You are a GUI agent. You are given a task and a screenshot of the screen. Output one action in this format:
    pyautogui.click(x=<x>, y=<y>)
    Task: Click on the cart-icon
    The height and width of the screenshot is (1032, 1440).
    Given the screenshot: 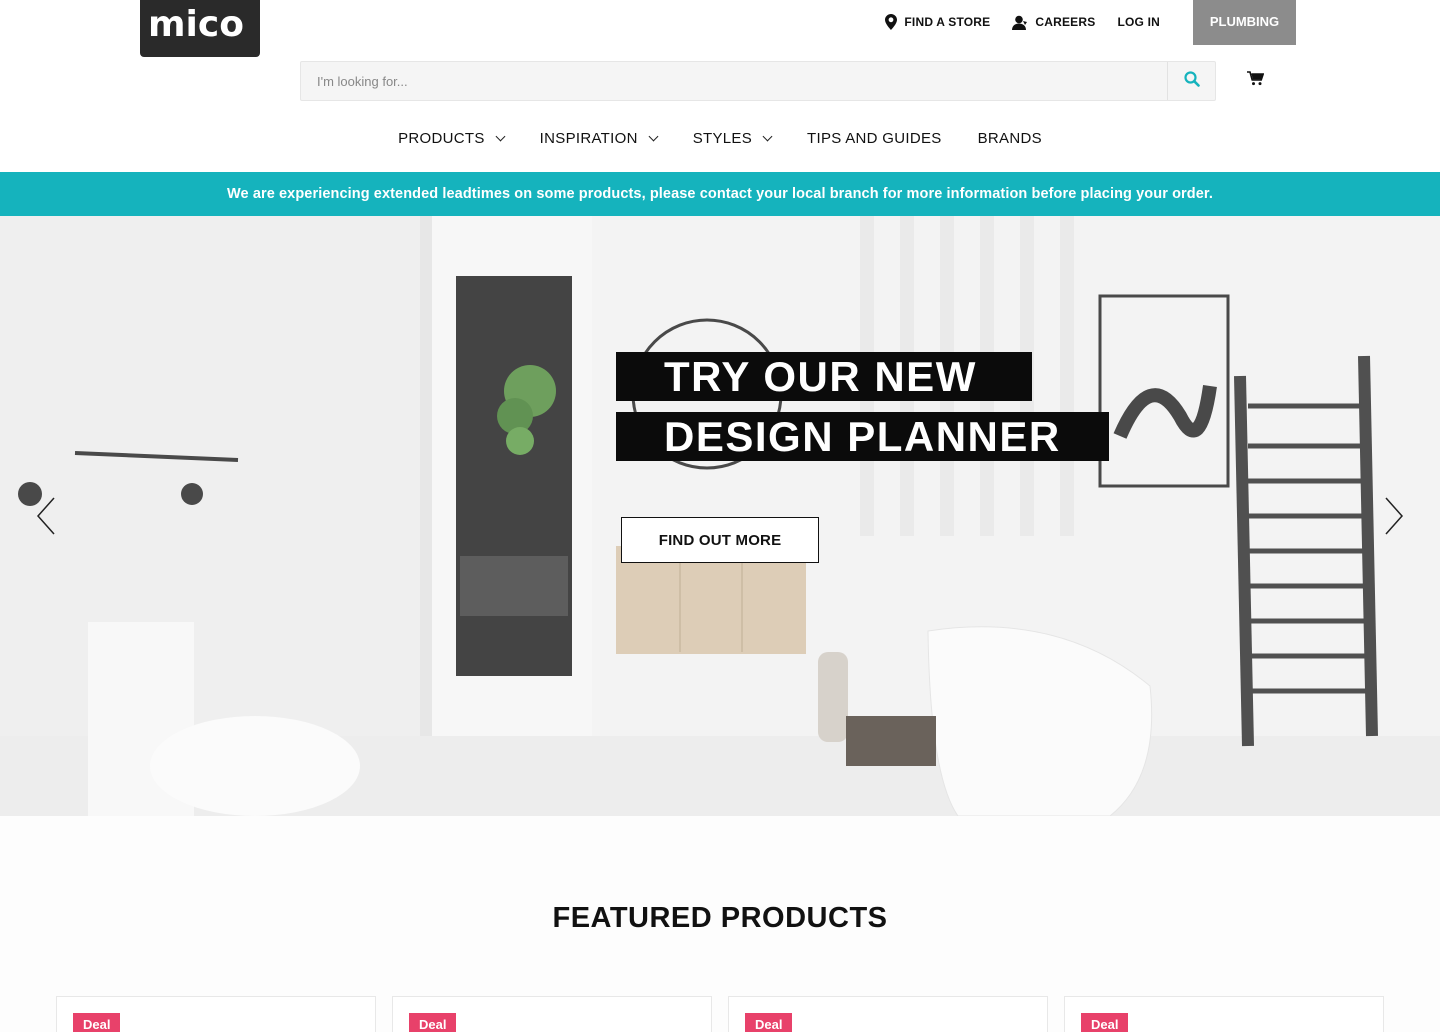 What is the action you would take?
    pyautogui.click(x=1256, y=80)
    